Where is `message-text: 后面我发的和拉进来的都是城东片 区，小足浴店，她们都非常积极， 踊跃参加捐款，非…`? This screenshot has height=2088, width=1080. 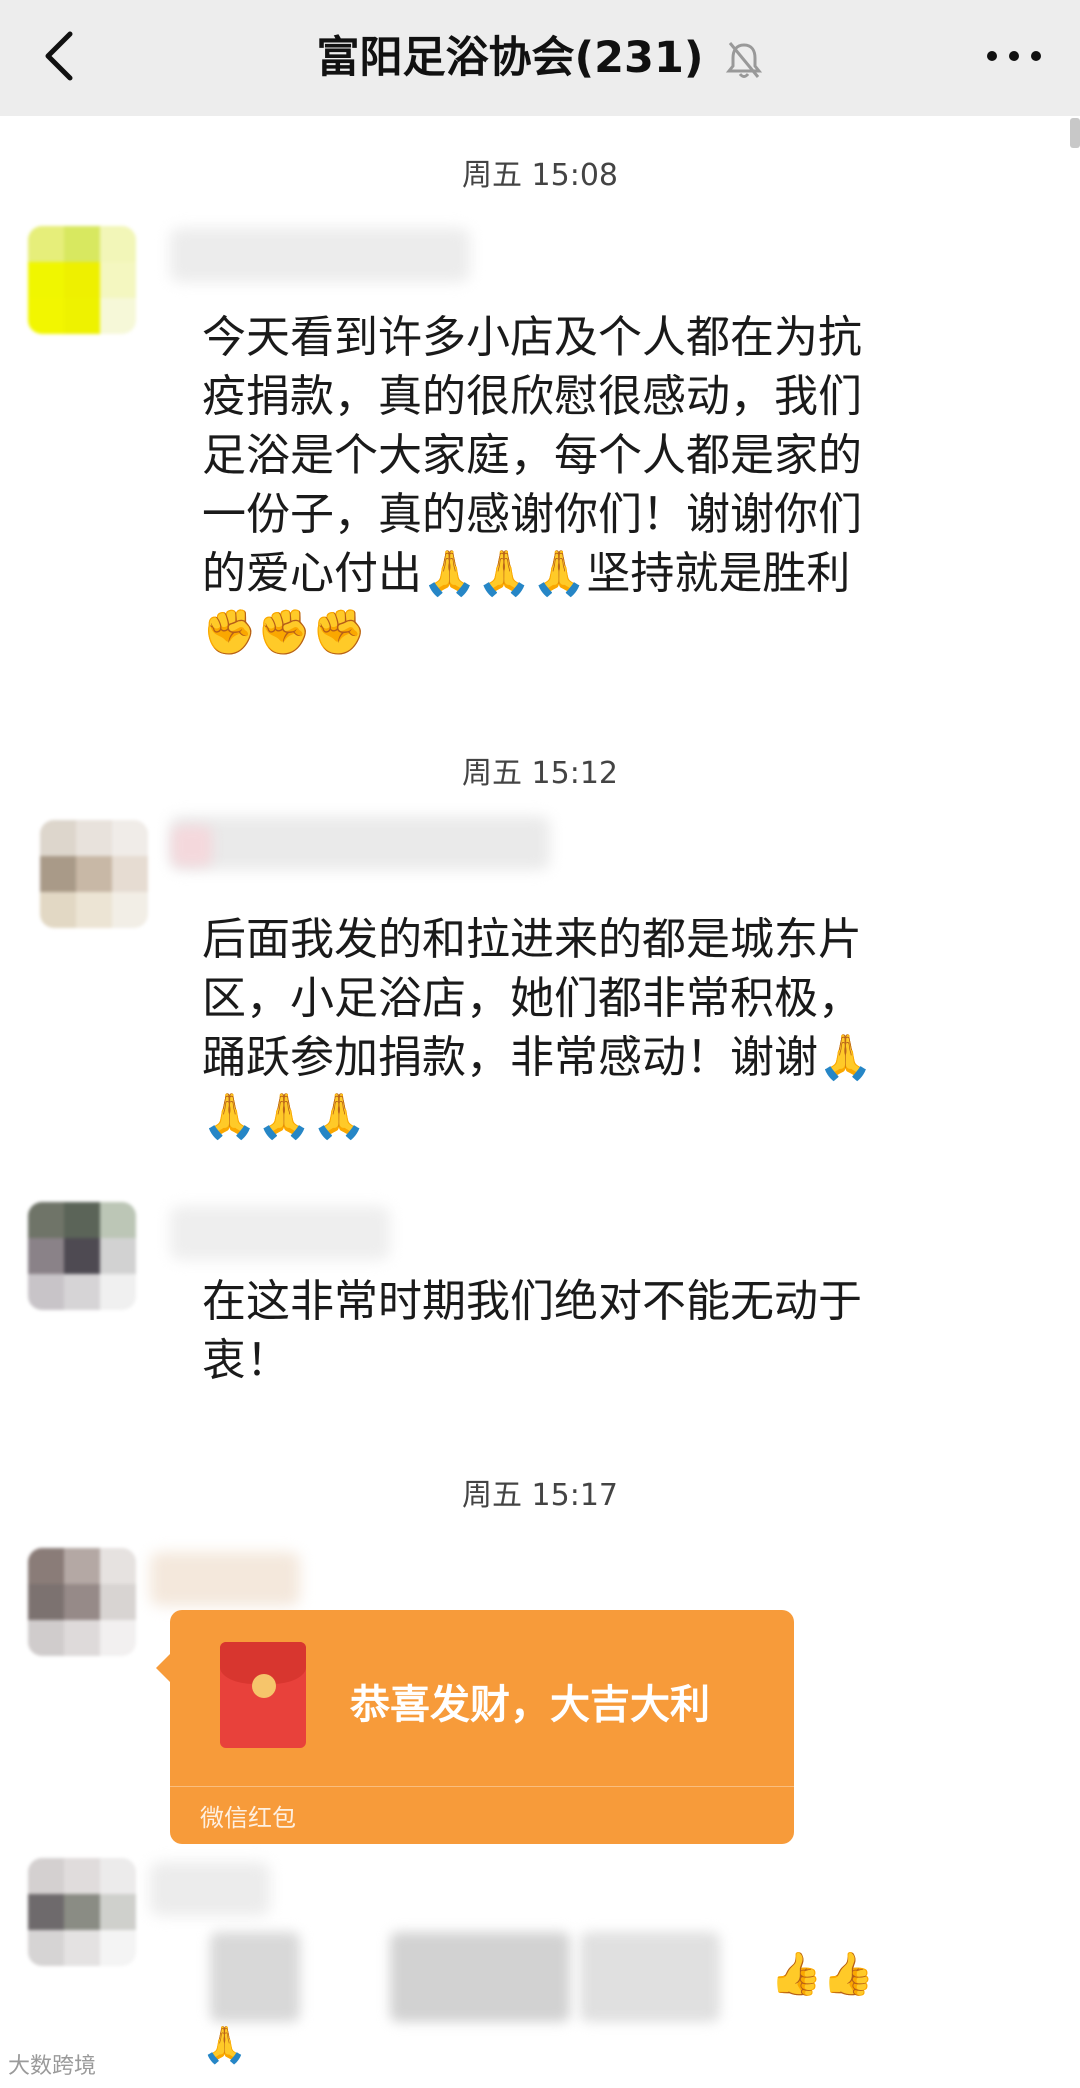
message-text: 后面我发的和拉进来的都是城东片 区，小足浴店，她们都非常积极， 踊跃参加捐款，非… is located at coordinates (537, 1028).